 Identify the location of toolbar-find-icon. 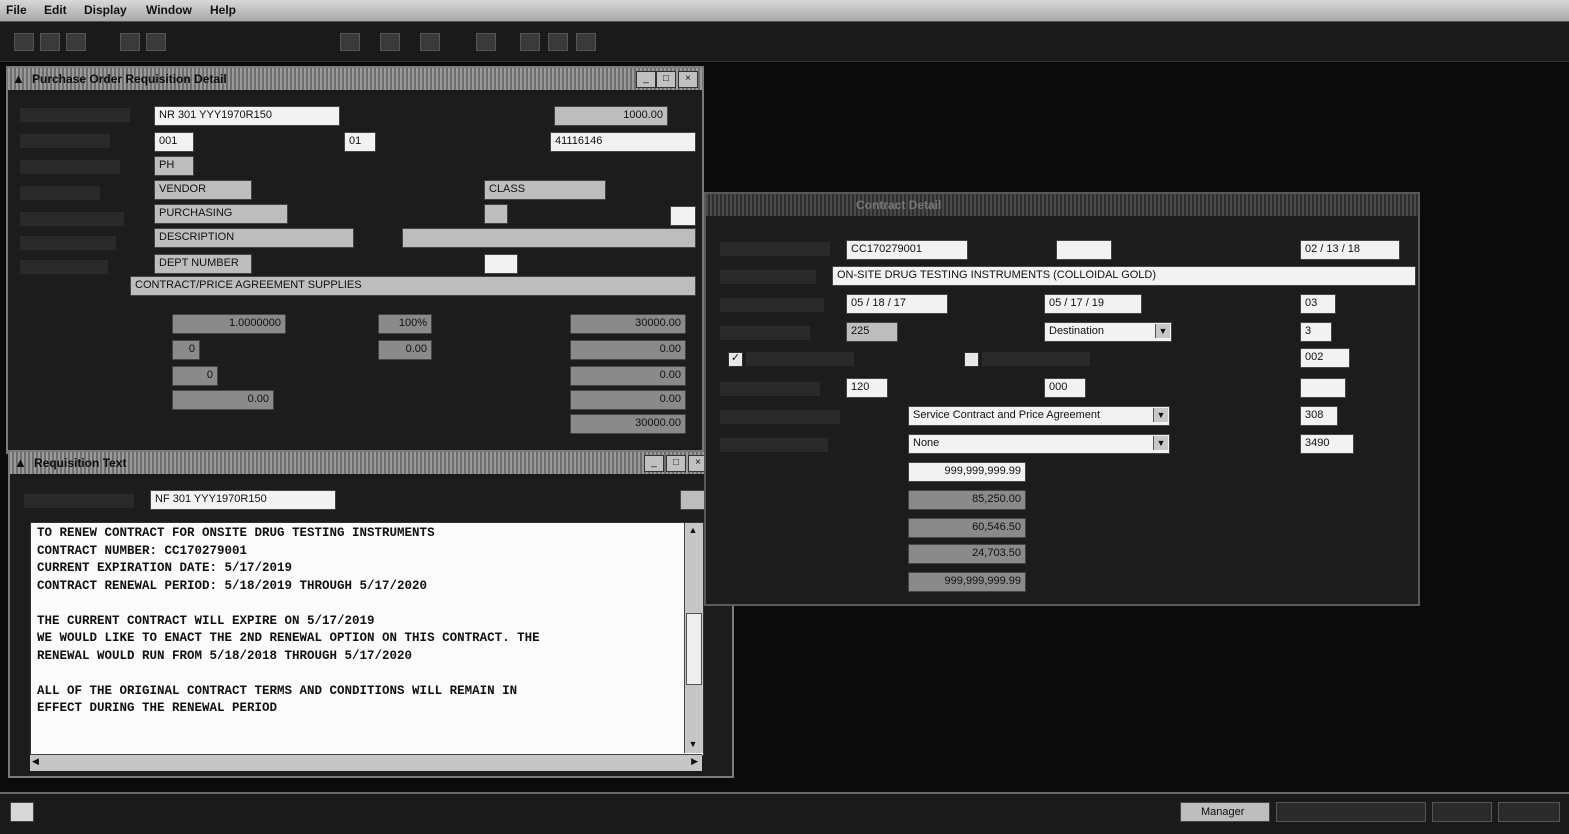
(156, 42).